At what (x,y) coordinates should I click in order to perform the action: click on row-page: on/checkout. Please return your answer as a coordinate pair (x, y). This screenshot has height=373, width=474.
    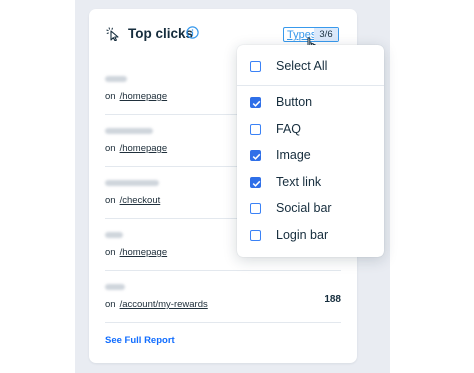
    Looking at the image, I should click on (133, 200).